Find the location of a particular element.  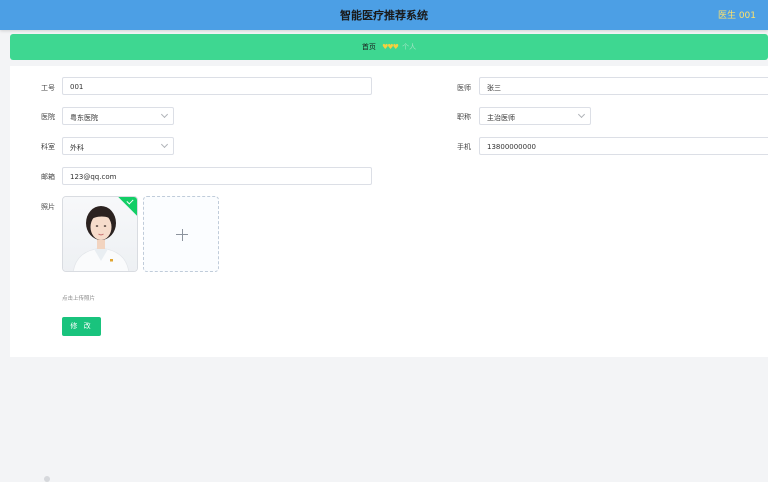

hospital-select-value: 粤东医院 is located at coordinates (84, 118).